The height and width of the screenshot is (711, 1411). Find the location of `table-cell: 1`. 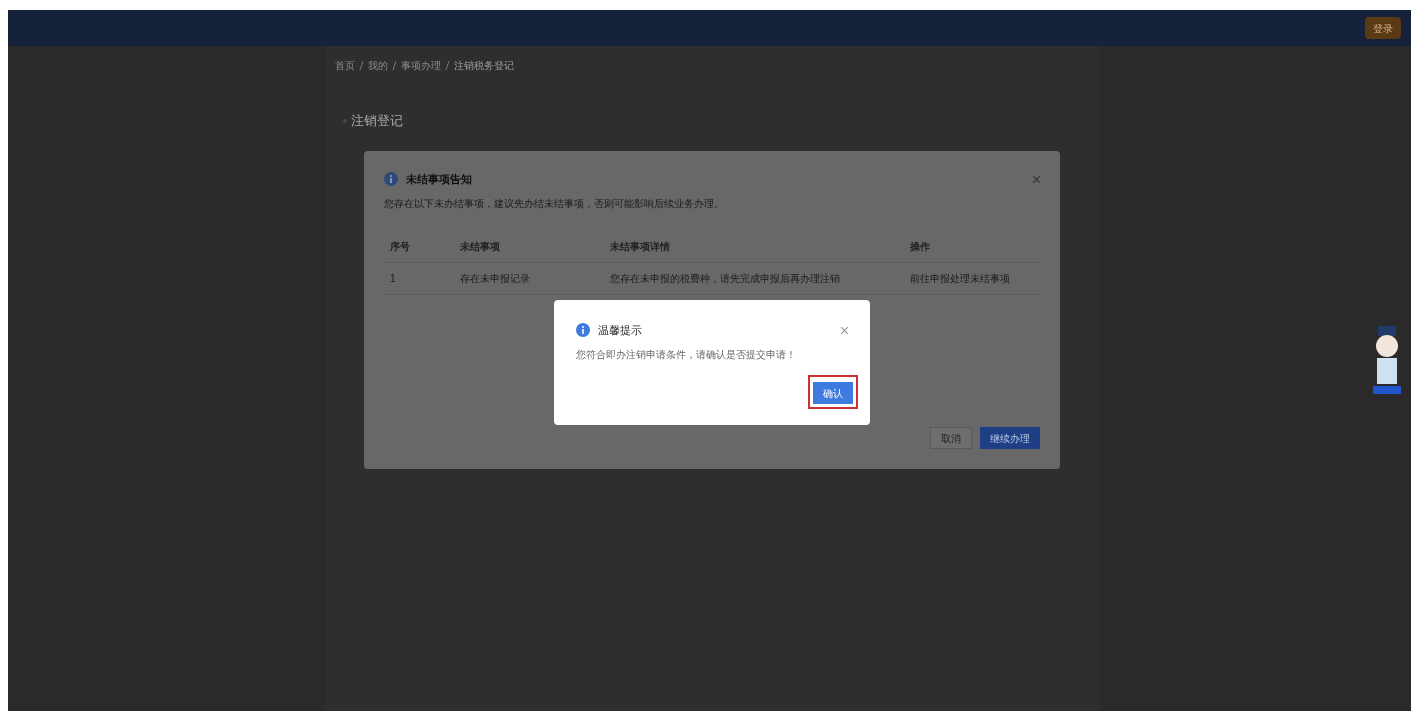

table-cell: 1 is located at coordinates (419, 278).